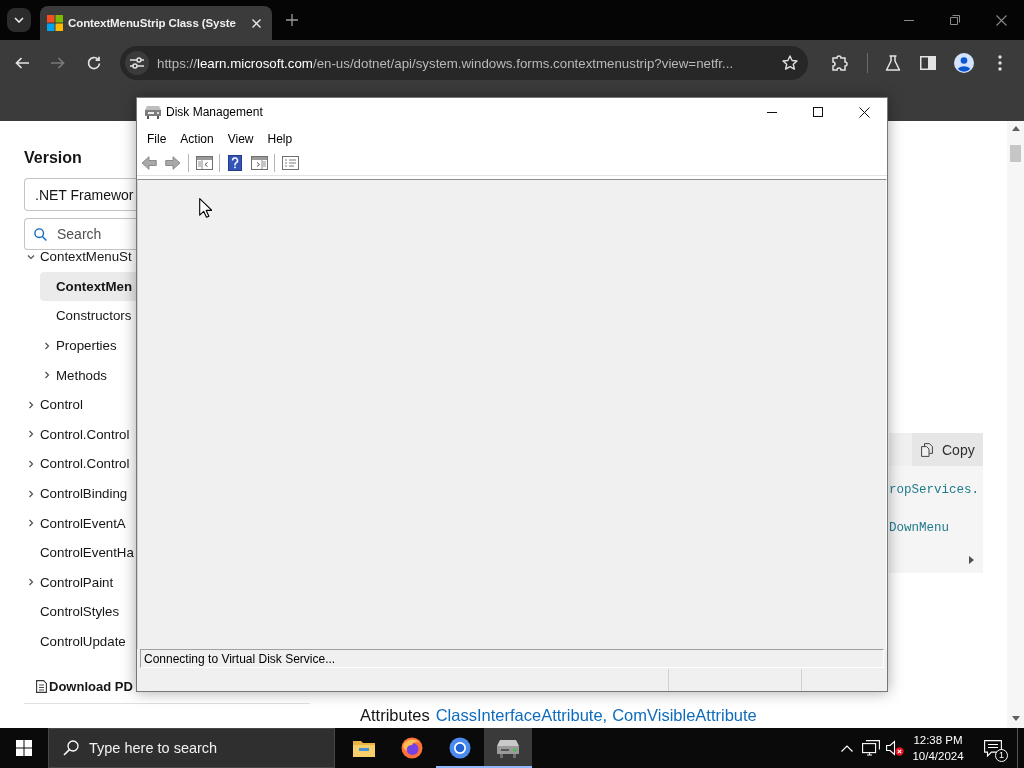 Image resolution: width=1024 pixels, height=768 pixels. I want to click on chevron-up-icon, so click(847, 748).